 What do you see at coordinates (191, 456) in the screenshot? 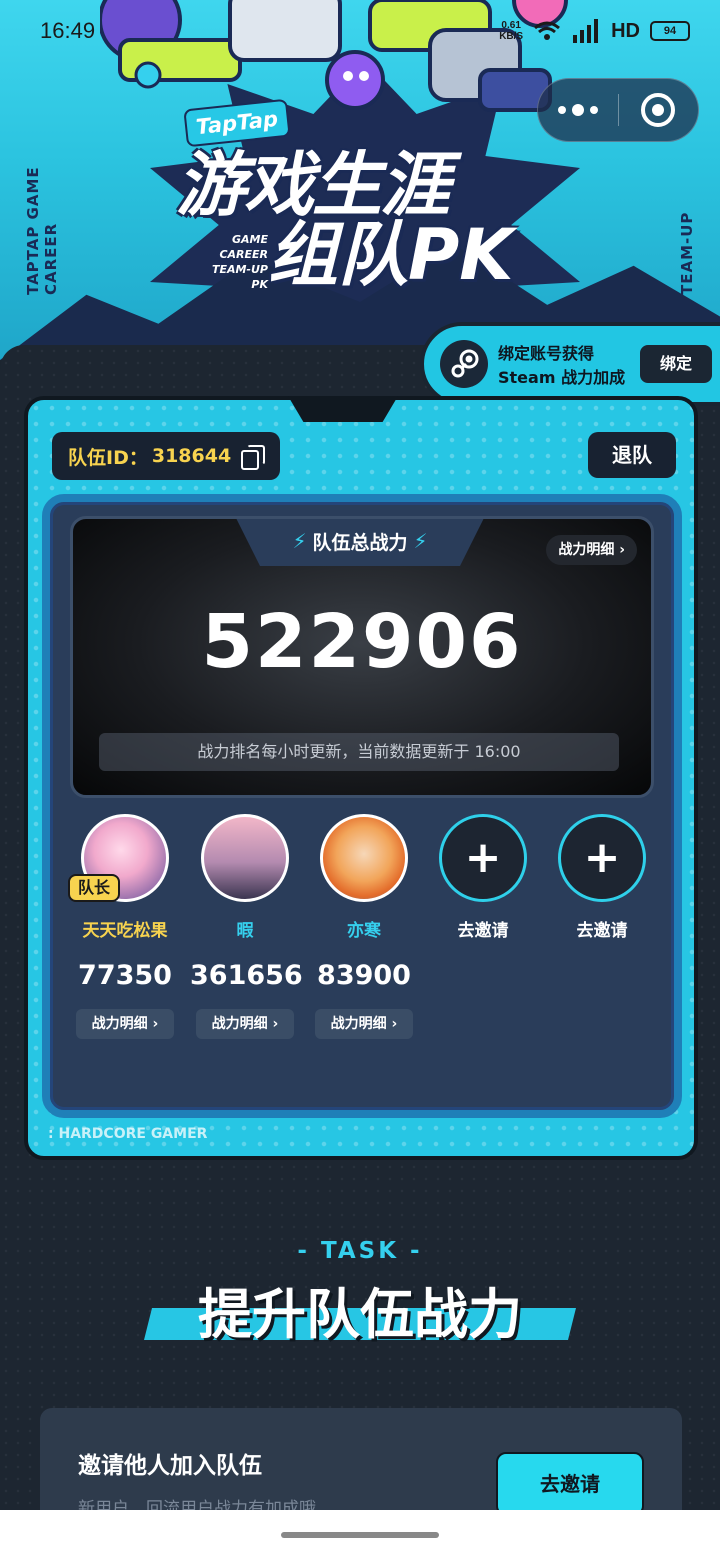
I see `team-id-value: 318644` at bounding box center [191, 456].